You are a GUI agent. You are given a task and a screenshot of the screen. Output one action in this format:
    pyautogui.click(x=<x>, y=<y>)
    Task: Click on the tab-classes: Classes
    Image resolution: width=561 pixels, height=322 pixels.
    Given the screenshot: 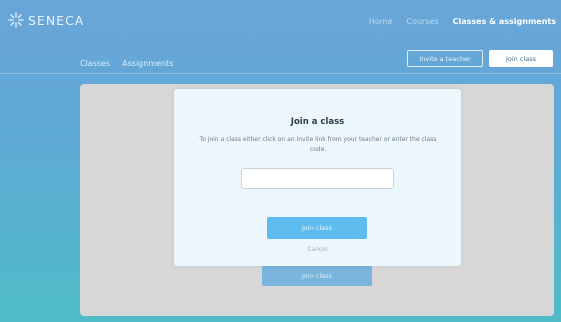 What is the action you would take?
    pyautogui.click(x=95, y=63)
    